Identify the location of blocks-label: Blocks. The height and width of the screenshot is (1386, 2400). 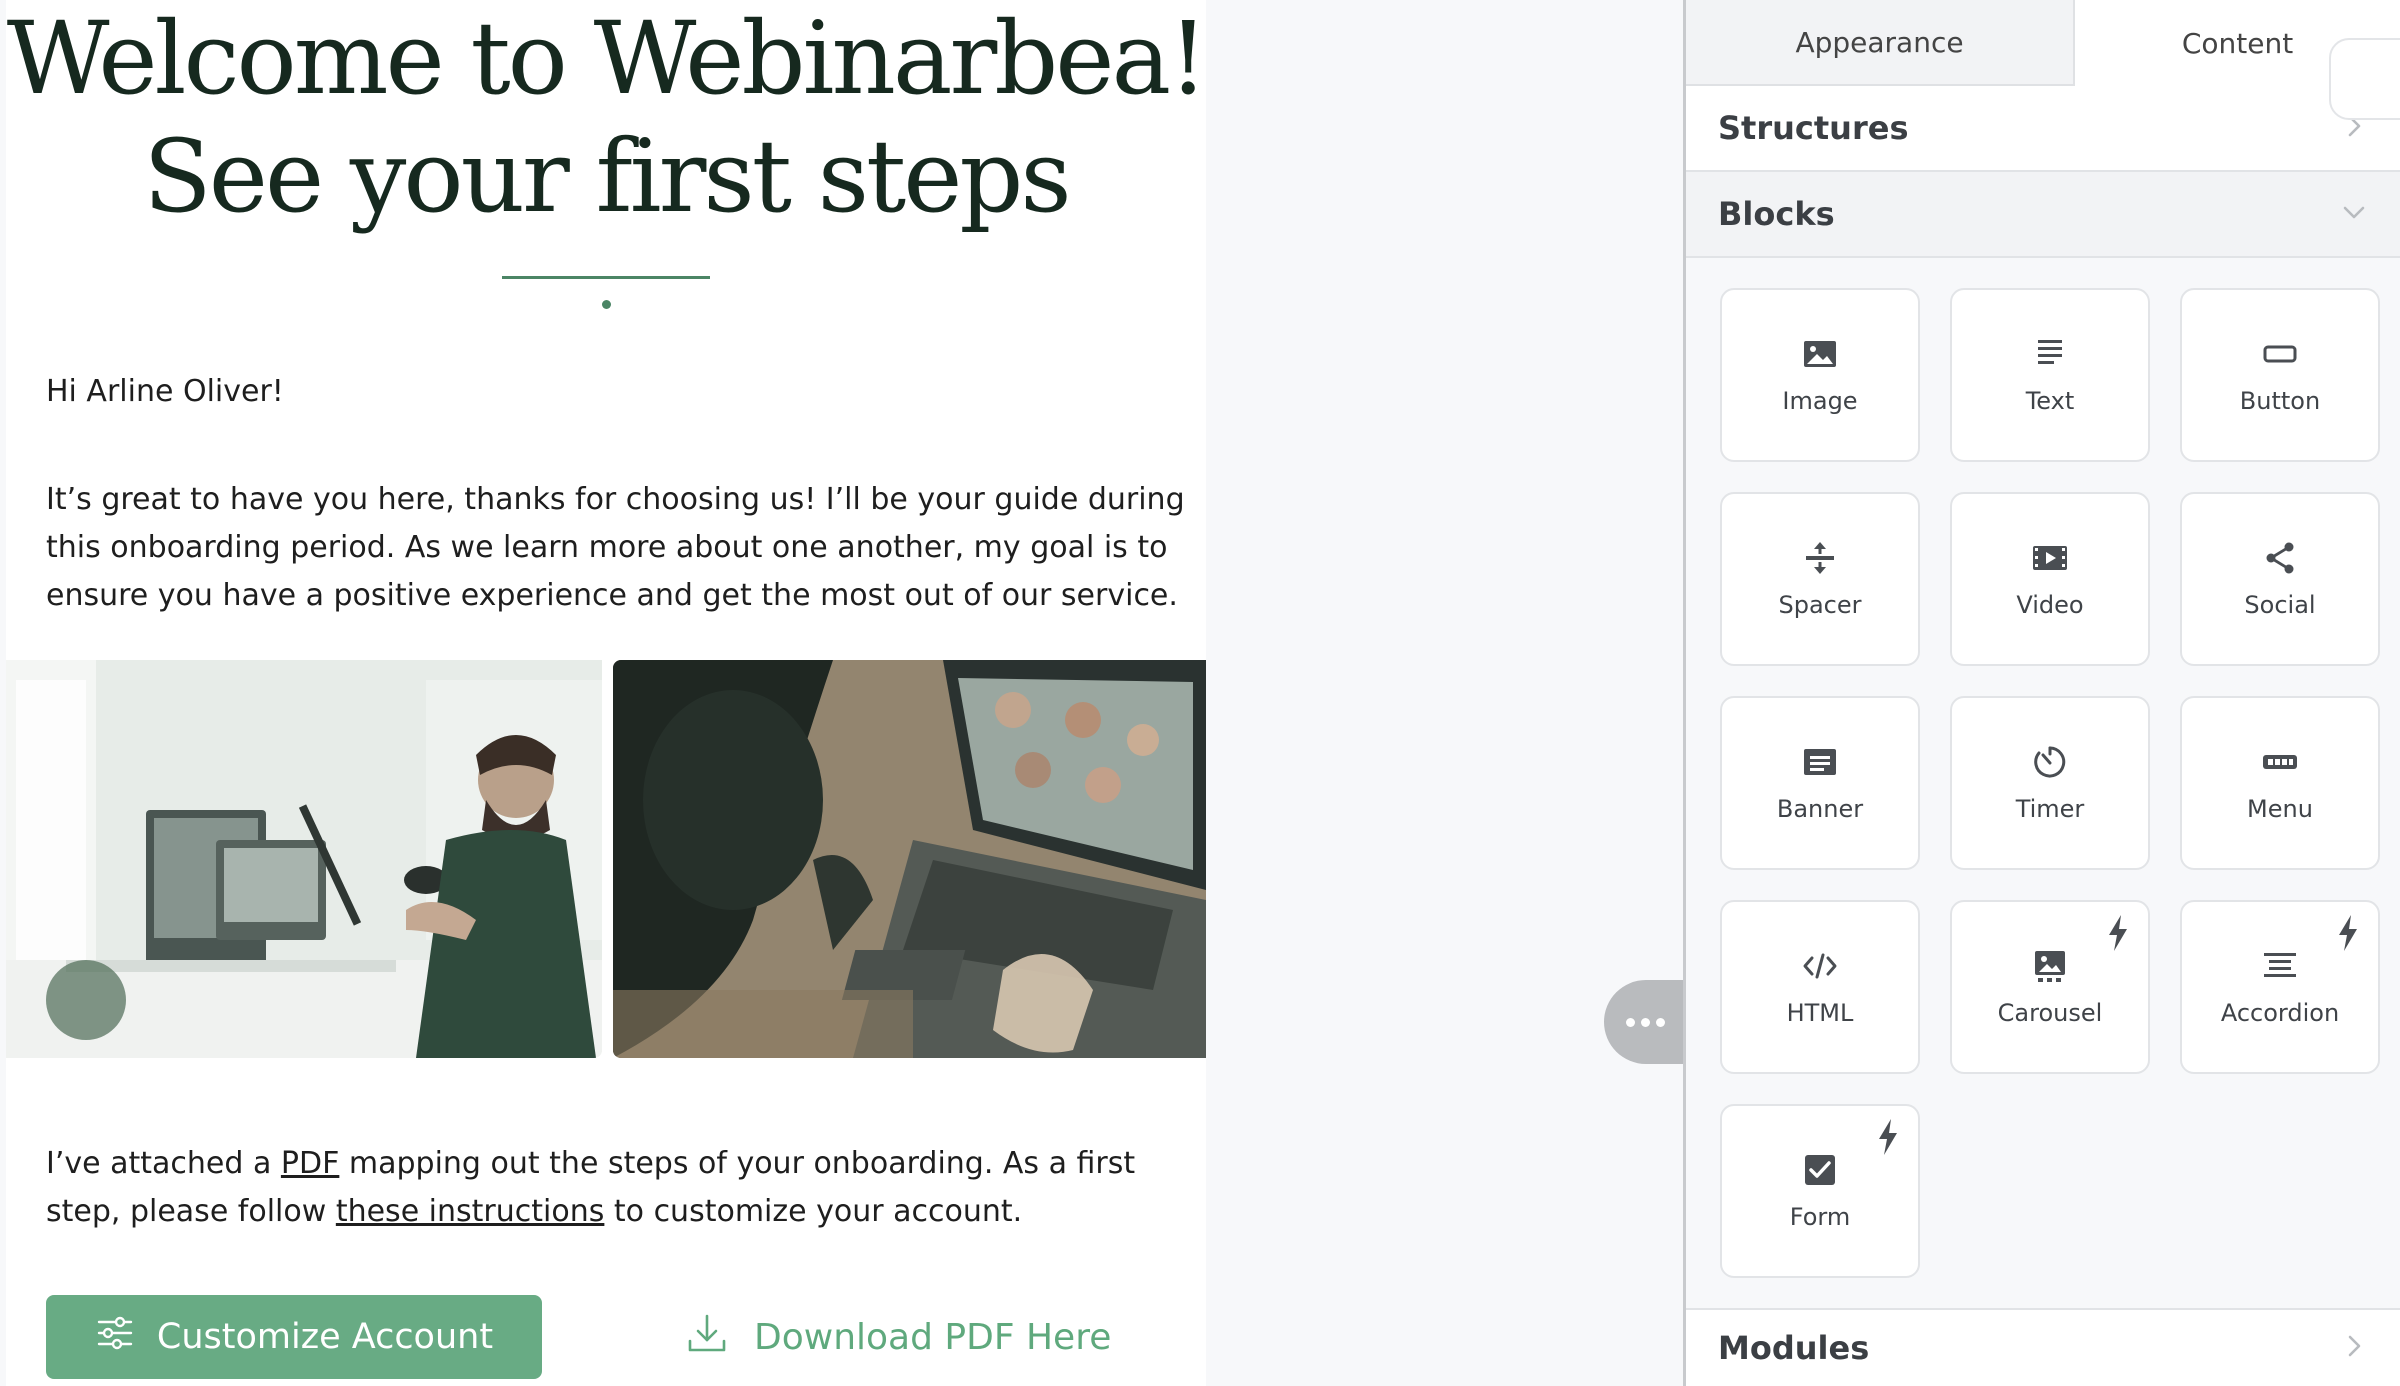
(1776, 214).